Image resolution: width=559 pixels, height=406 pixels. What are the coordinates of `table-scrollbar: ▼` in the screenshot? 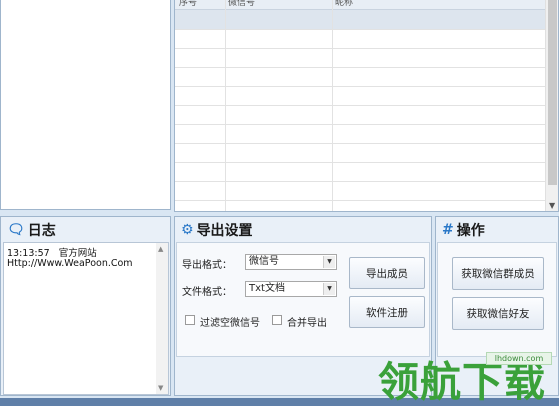 It's located at (551, 105).